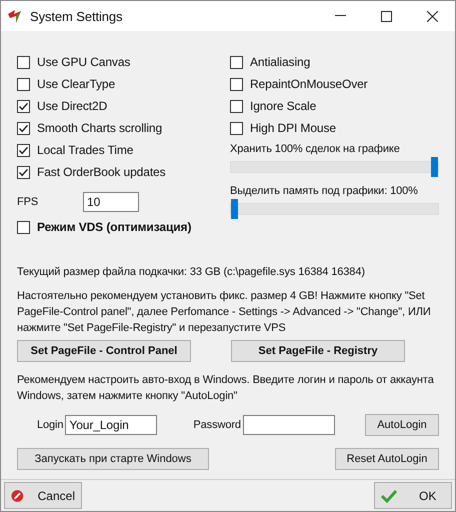 The width and height of the screenshot is (456, 512). I want to click on checkbox-label: Ignore Scale, so click(283, 106).